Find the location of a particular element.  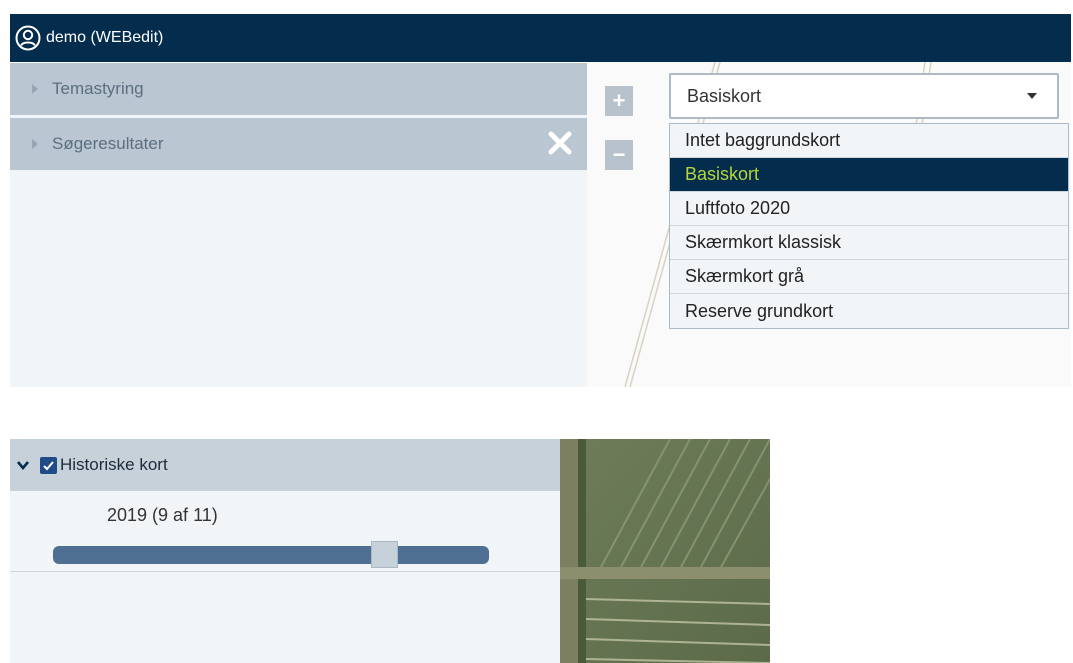

basemap-select: Basiskort is located at coordinates (864, 96).